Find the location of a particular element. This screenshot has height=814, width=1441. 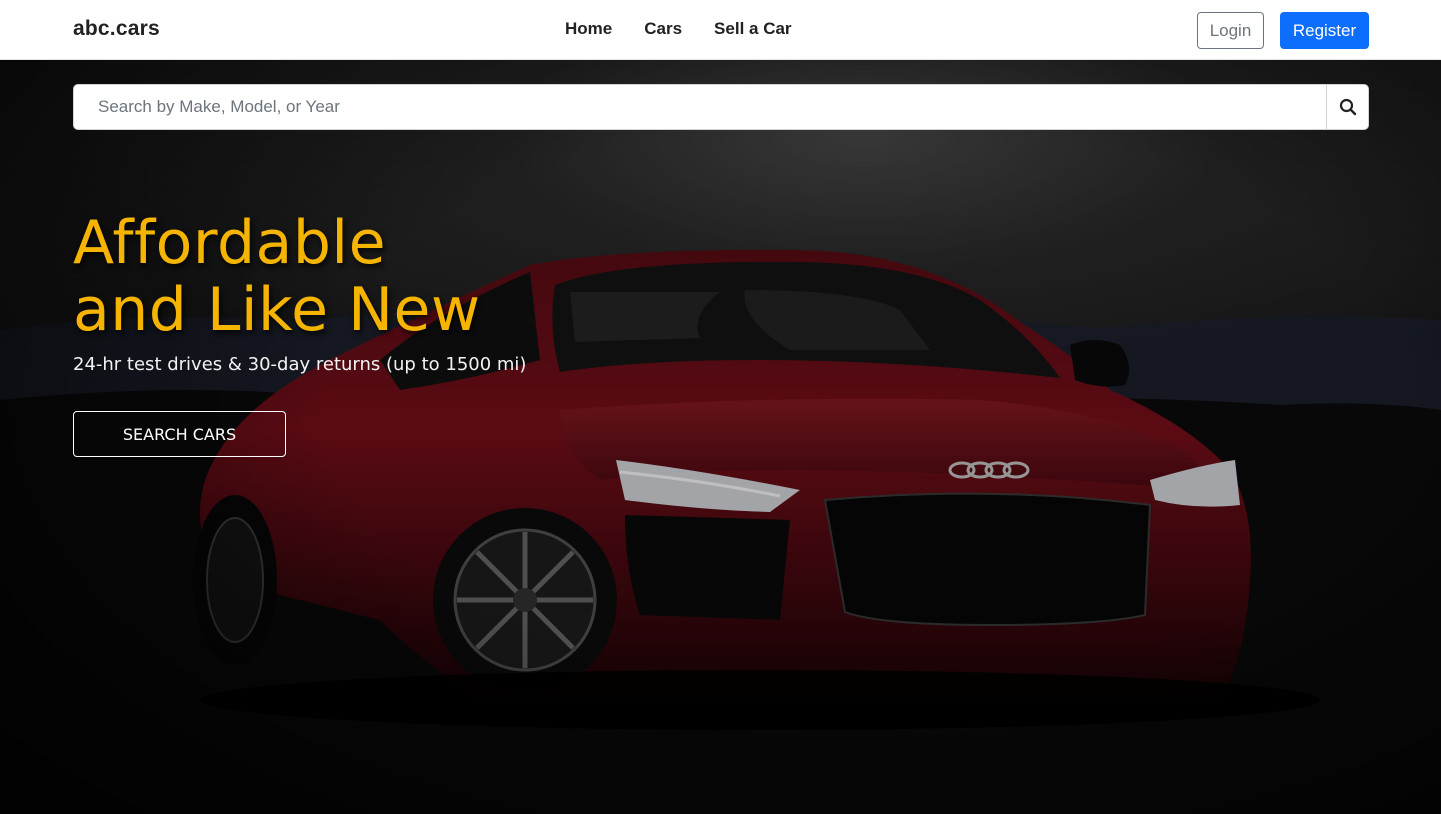

nav-links: Home Cars Sell a Car is located at coordinates (678, 29).